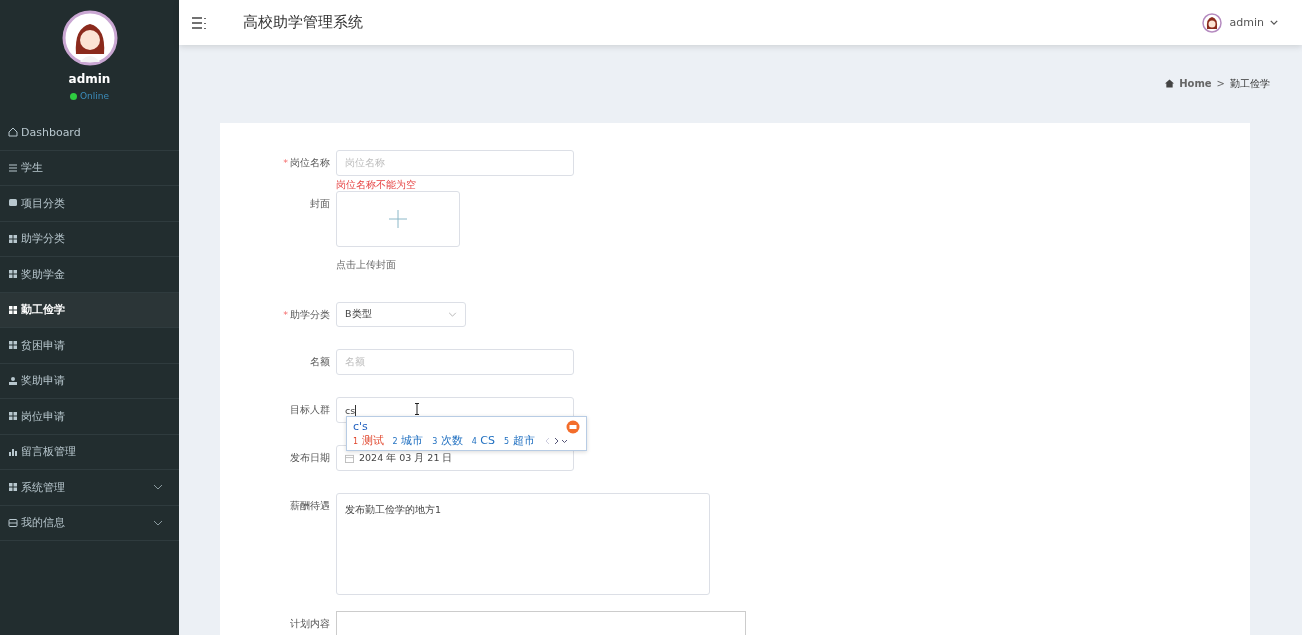  What do you see at coordinates (310, 410) in the screenshot?
I see `field-label: 目标人群` at bounding box center [310, 410].